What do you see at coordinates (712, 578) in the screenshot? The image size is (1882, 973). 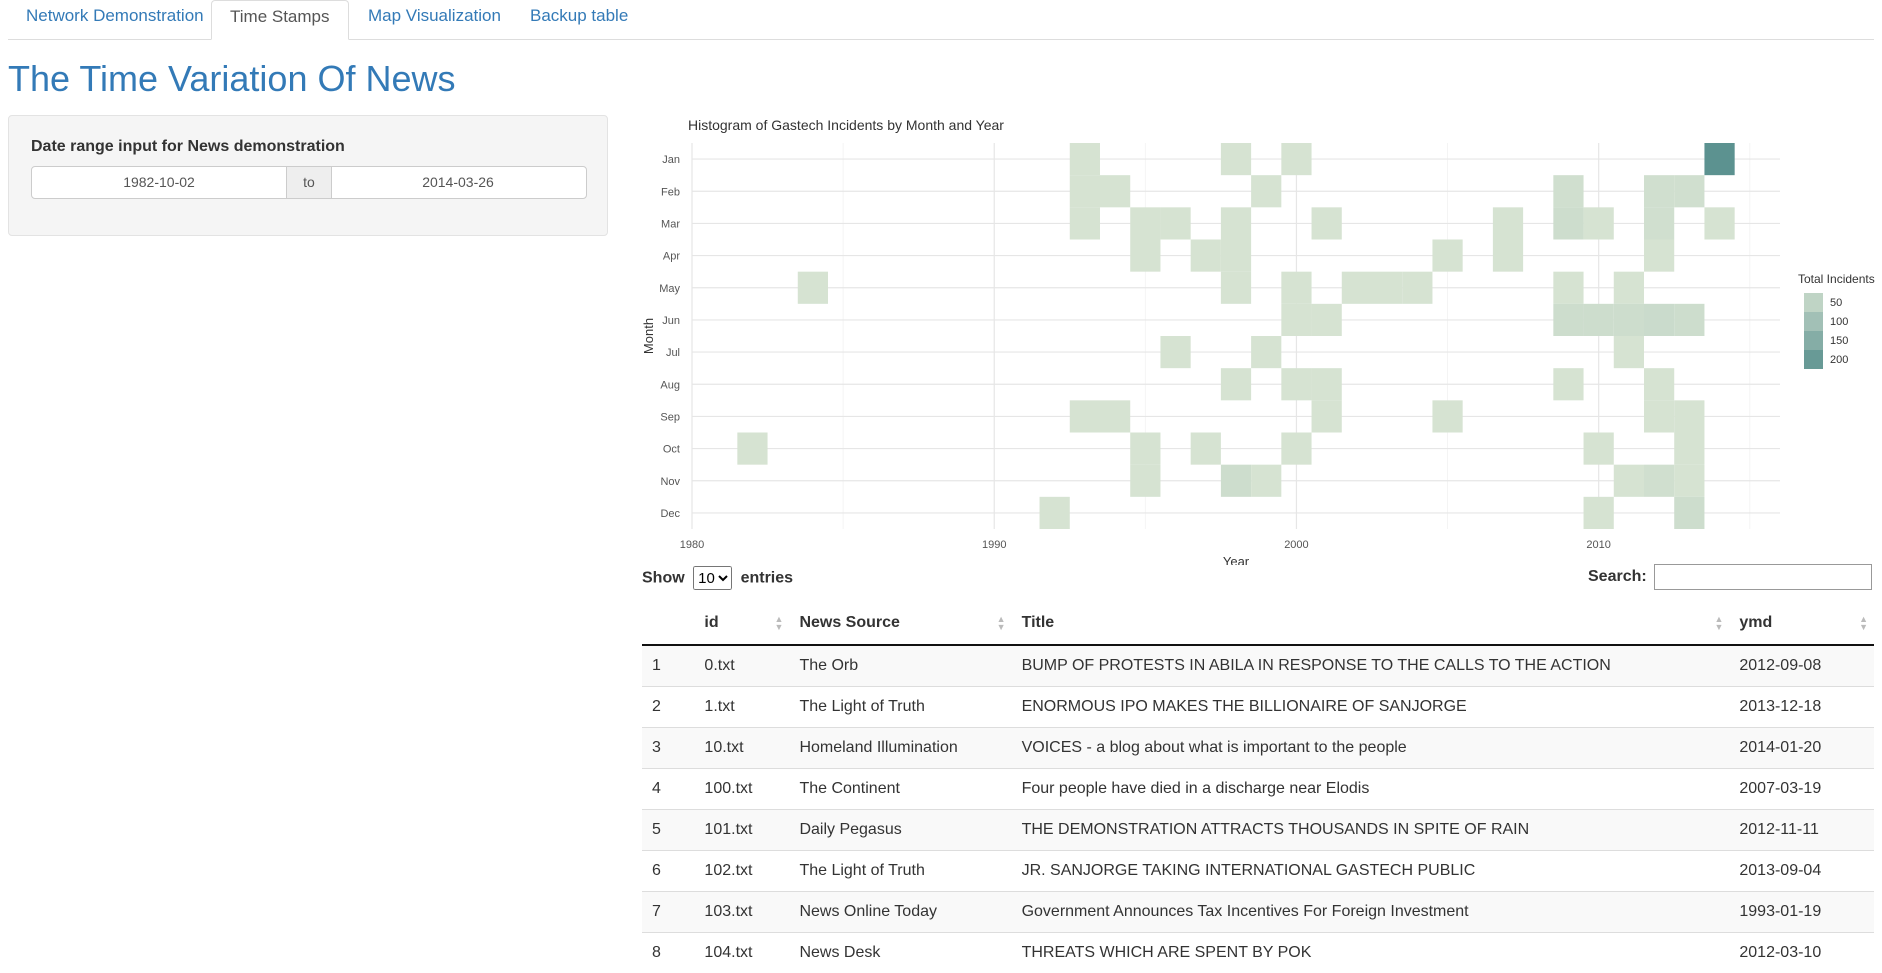 I see `page-length-select: 10` at bounding box center [712, 578].